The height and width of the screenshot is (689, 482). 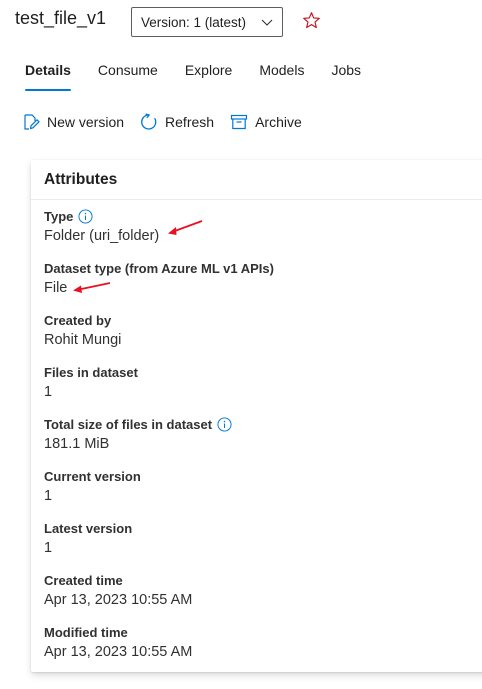 I want to click on attr-latest-version: Latest version 1, so click(x=88, y=538).